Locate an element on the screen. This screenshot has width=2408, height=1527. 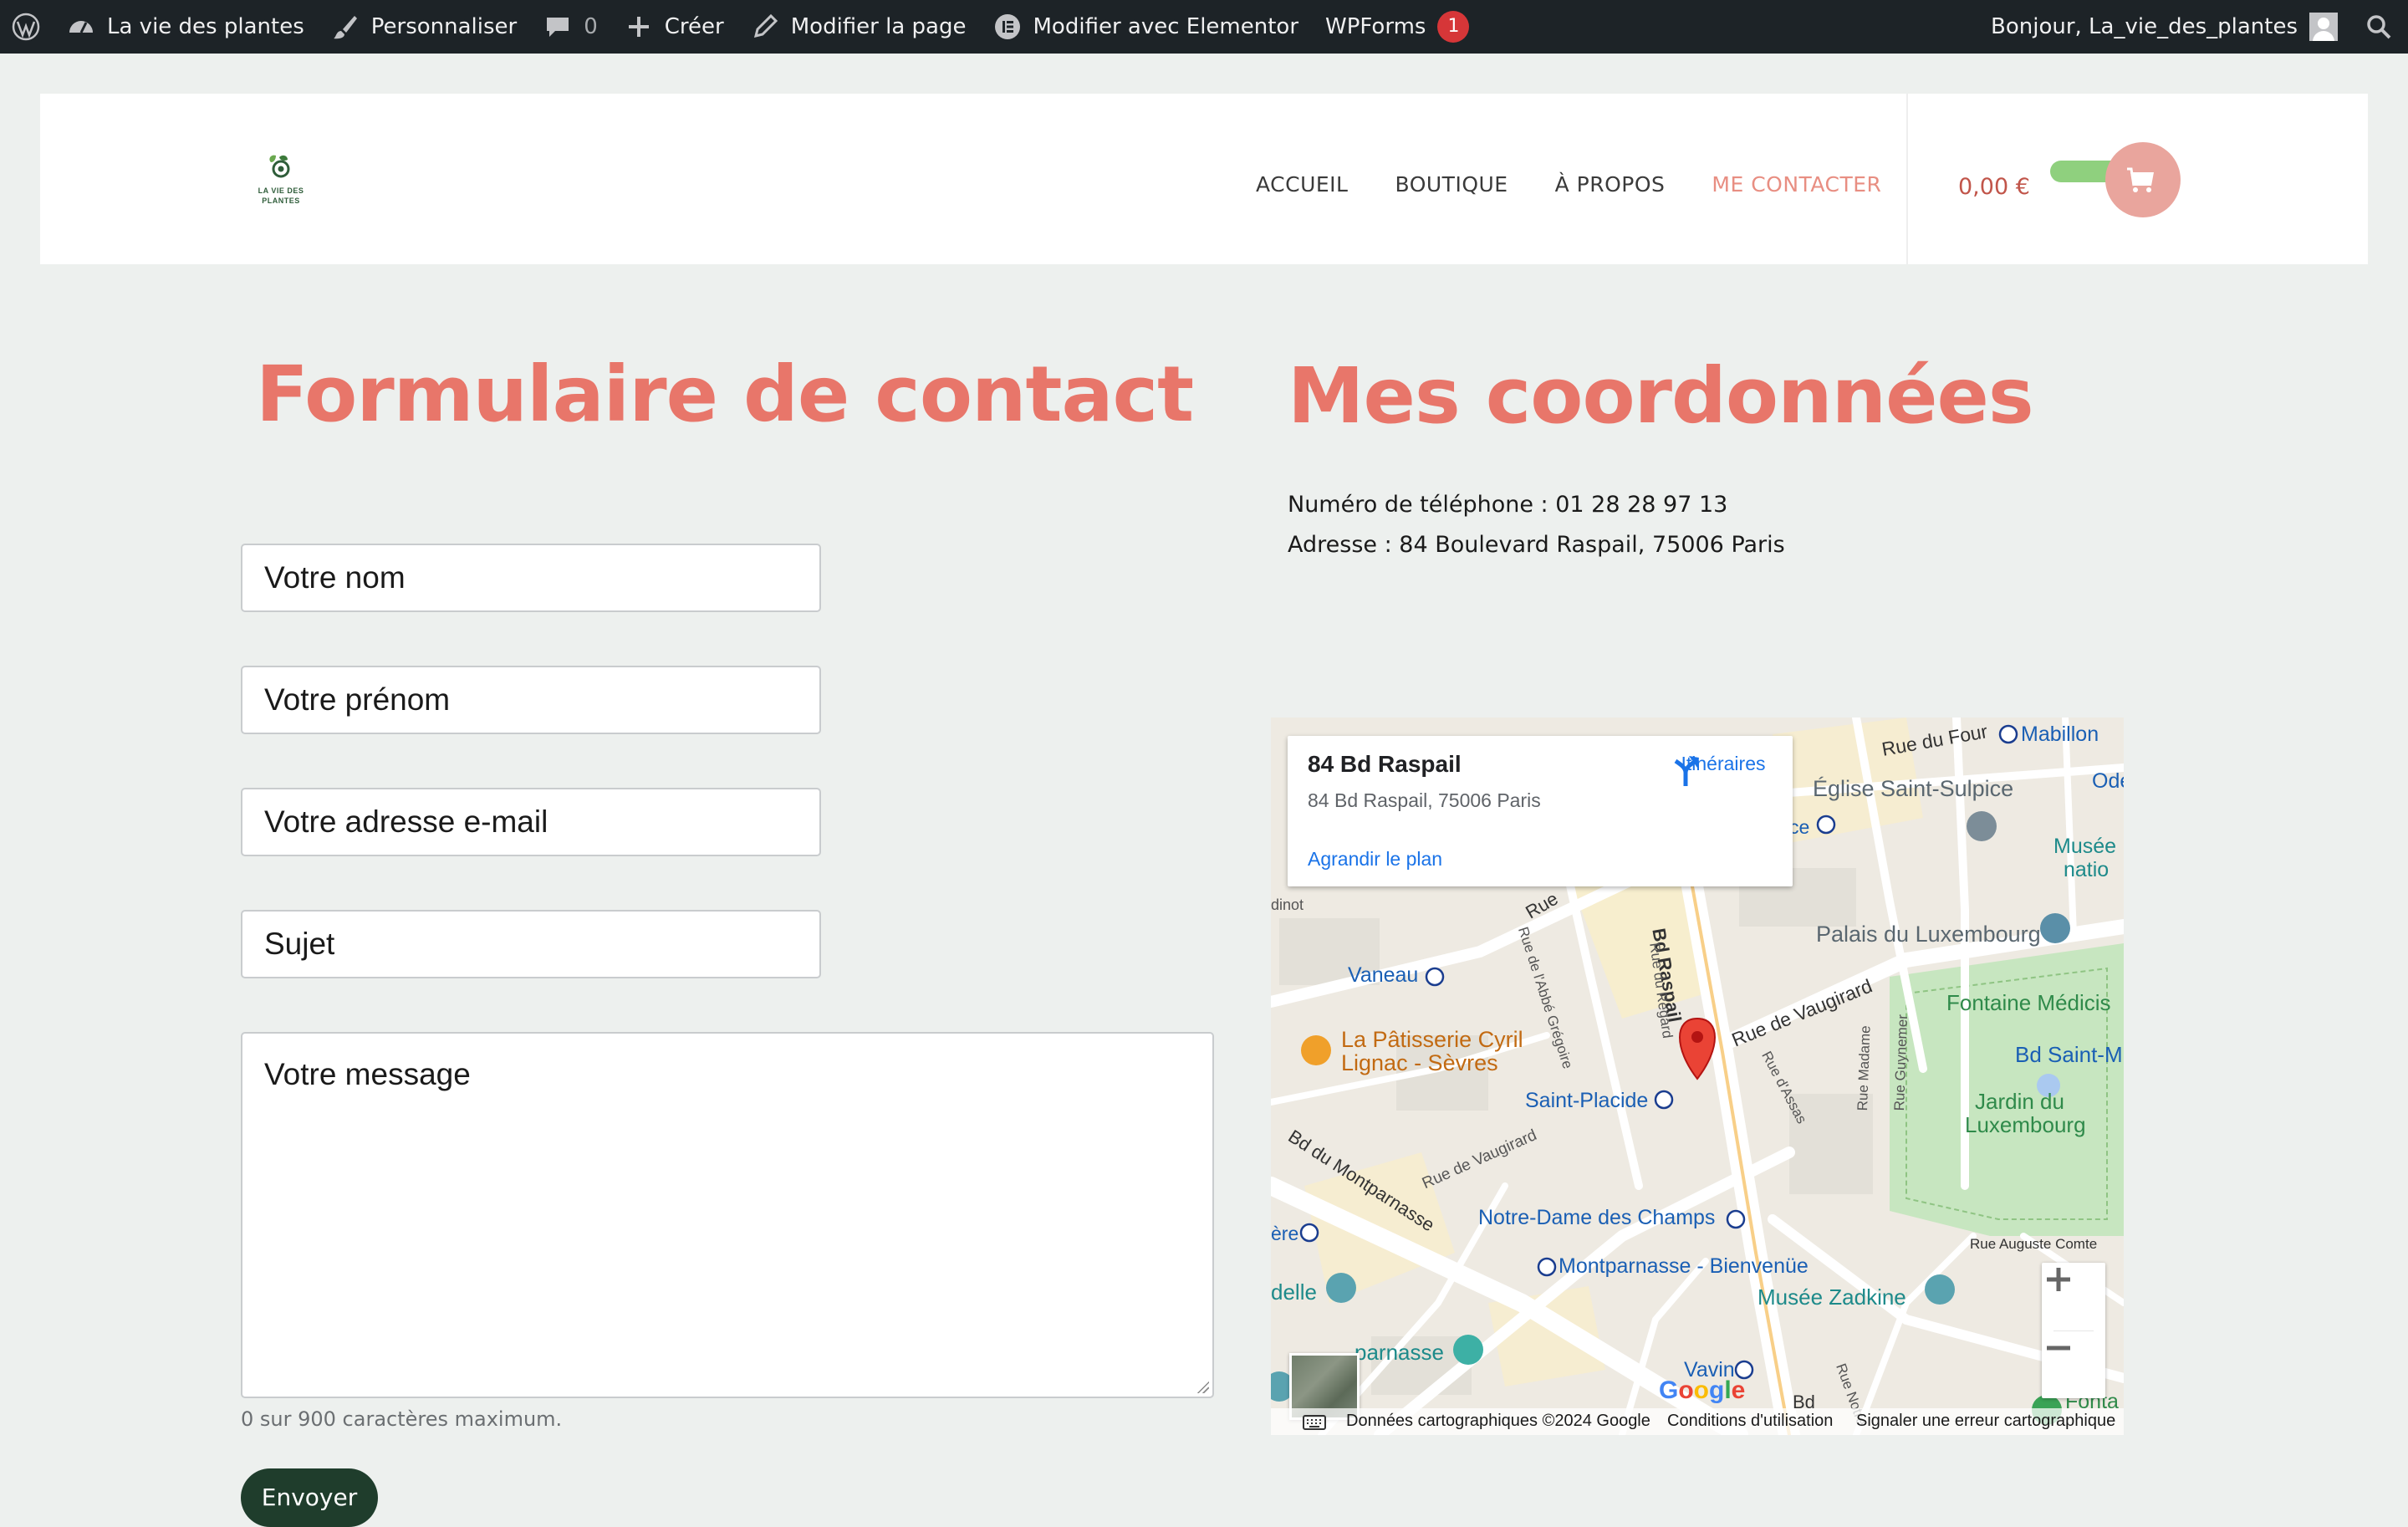
customize-label: Personnaliser is located at coordinates (444, 27).